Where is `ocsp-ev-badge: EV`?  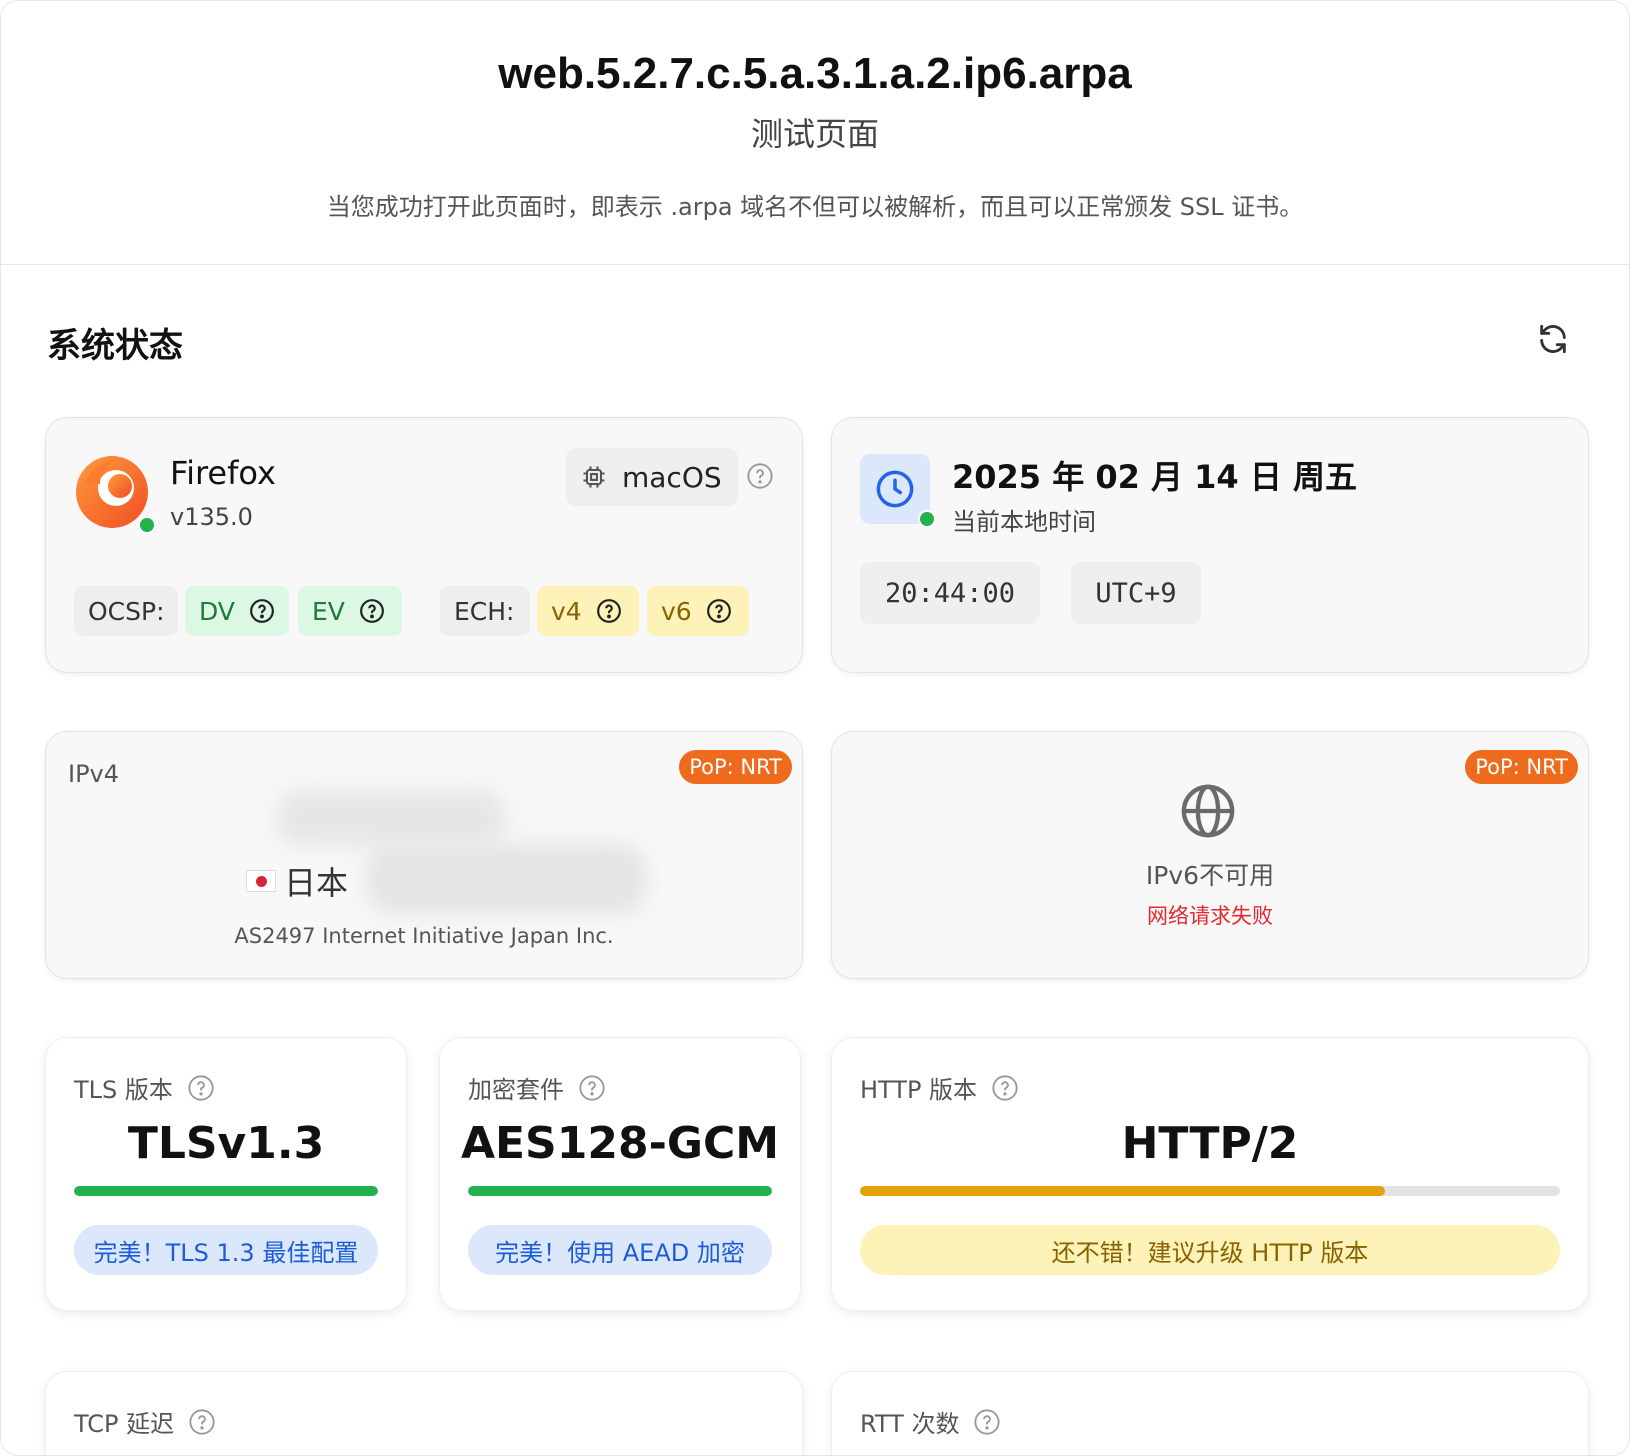
ocsp-ev-badge: EV is located at coordinates (350, 611).